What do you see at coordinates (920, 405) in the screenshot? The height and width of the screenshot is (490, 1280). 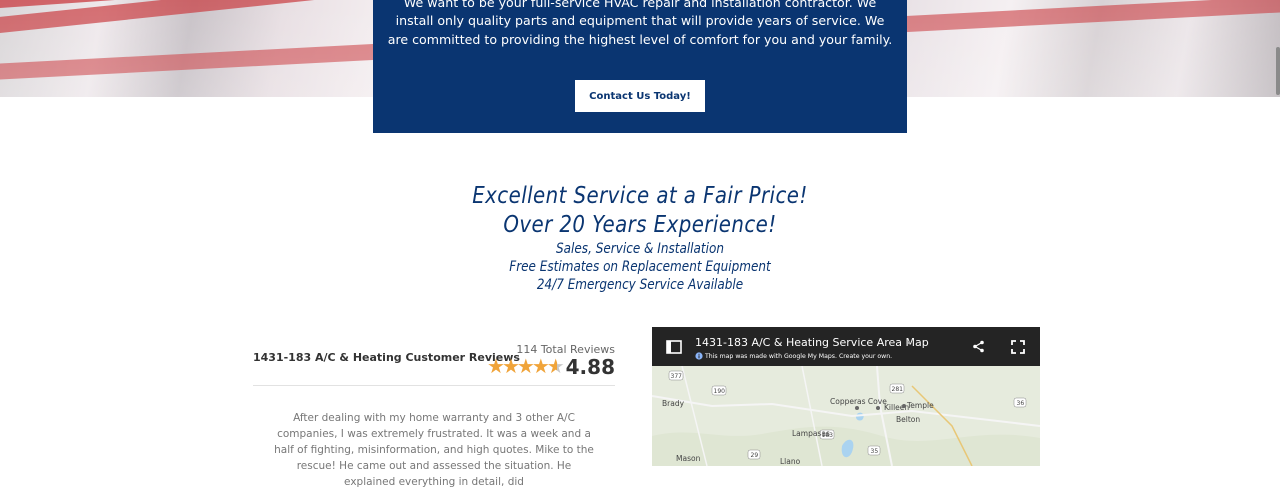 I see `place-label: Temple` at bounding box center [920, 405].